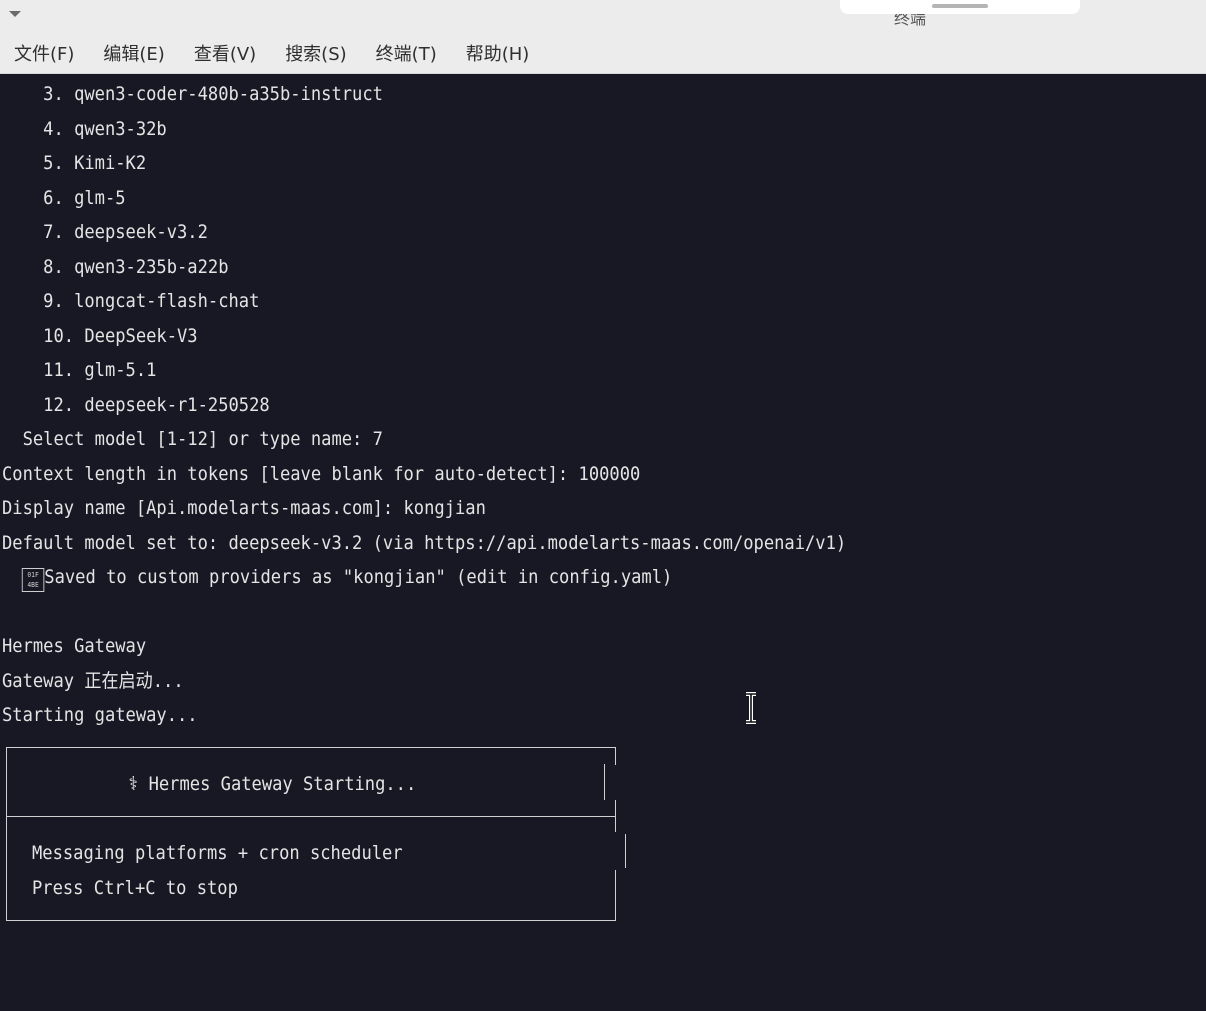  What do you see at coordinates (498, 55) in the screenshot?
I see `menu-help: 帮助(H)` at bounding box center [498, 55].